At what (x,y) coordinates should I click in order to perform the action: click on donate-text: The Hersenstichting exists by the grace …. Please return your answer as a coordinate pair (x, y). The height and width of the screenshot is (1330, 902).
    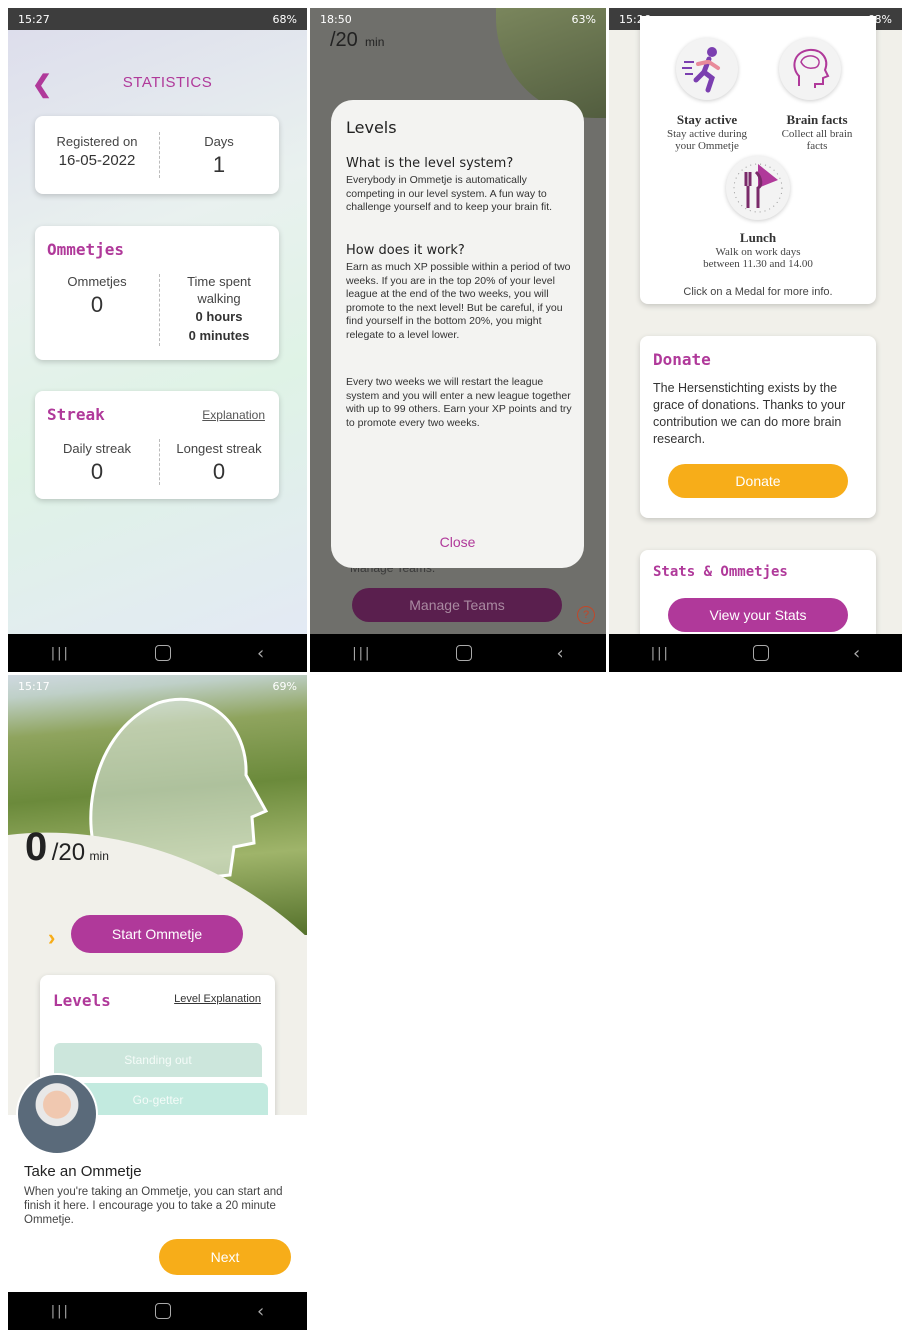
    Looking at the image, I should click on (749, 413).